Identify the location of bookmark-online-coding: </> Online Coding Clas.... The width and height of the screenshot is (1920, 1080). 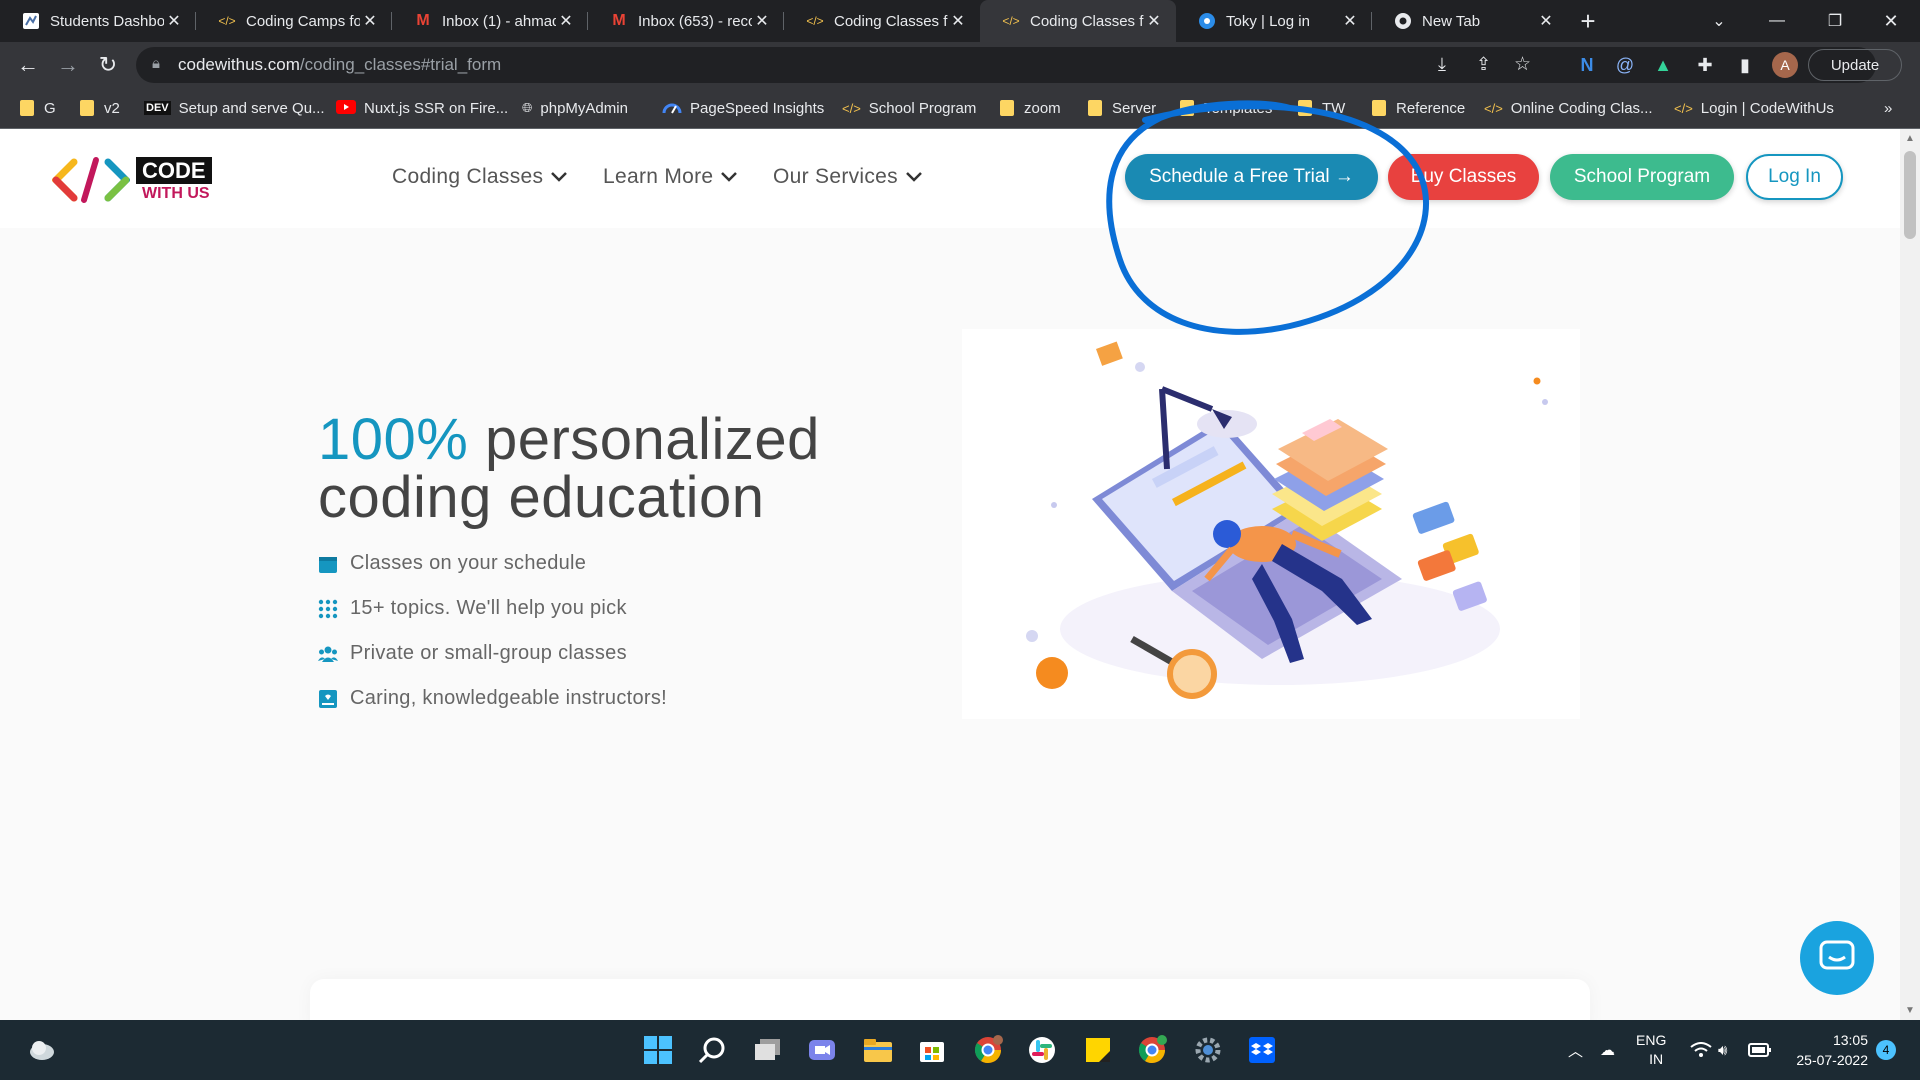
(1568, 108).